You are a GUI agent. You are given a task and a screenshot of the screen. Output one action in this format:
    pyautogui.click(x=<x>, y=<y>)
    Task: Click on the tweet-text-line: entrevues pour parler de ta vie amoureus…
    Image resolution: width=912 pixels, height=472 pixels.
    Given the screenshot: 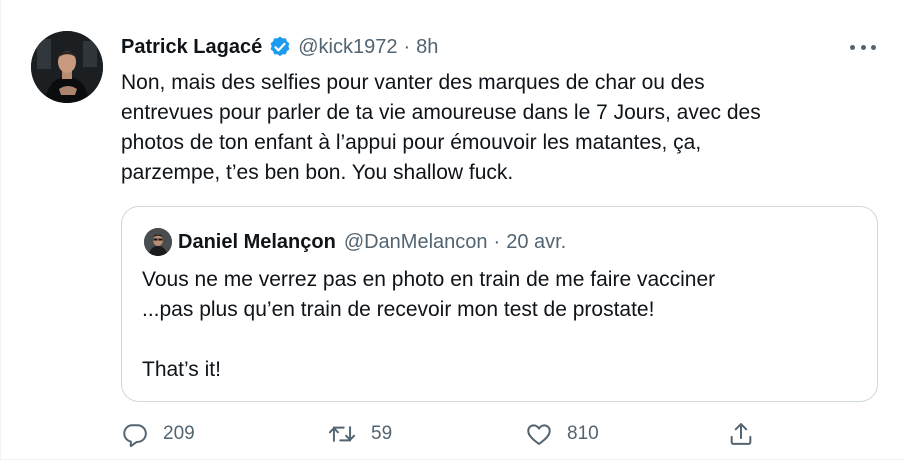 What is the action you would take?
    pyautogui.click(x=441, y=112)
    